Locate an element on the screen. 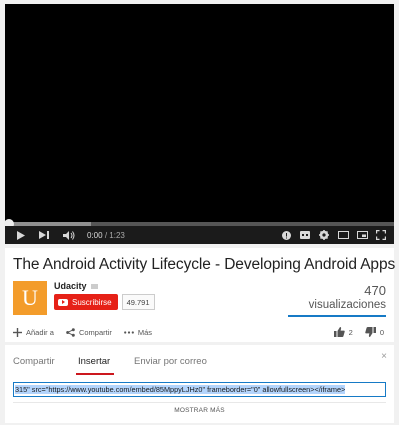 This screenshot has height=425, width=399. add-to-button: Añadir a is located at coordinates (33, 332).